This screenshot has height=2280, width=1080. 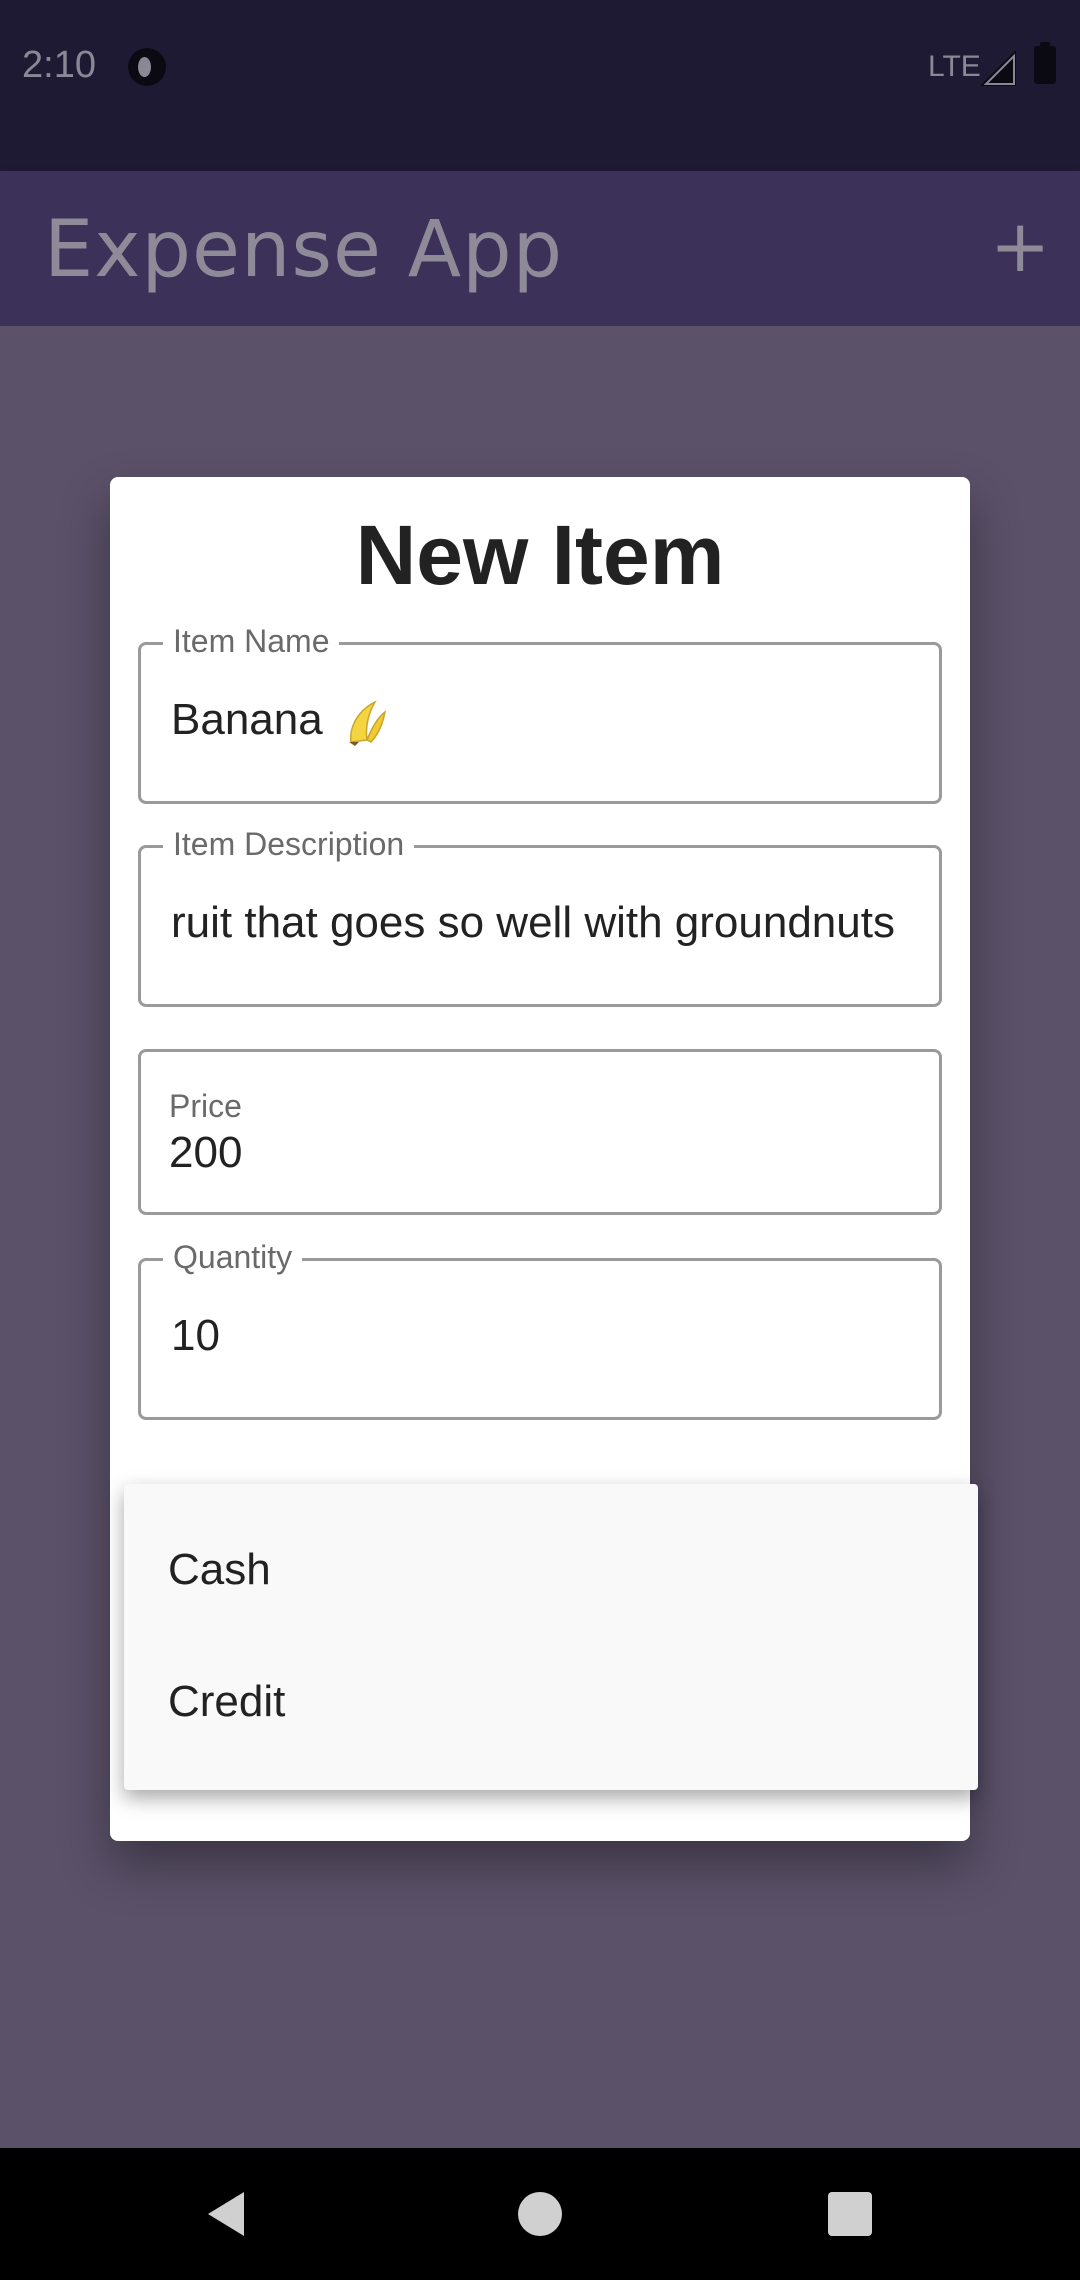 I want to click on home-icon, so click(x=540, y=2214).